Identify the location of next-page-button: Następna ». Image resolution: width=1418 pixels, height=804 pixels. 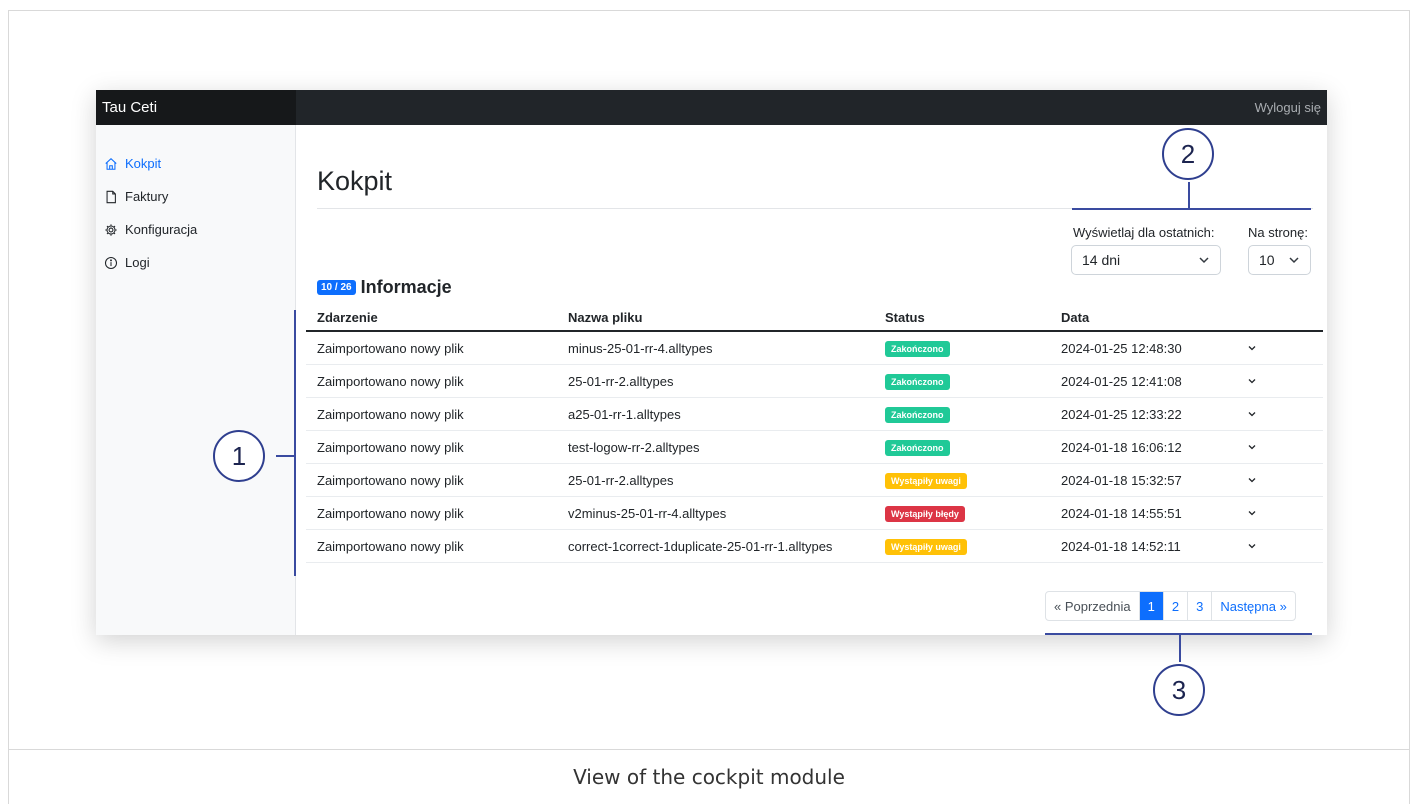
(1253, 606).